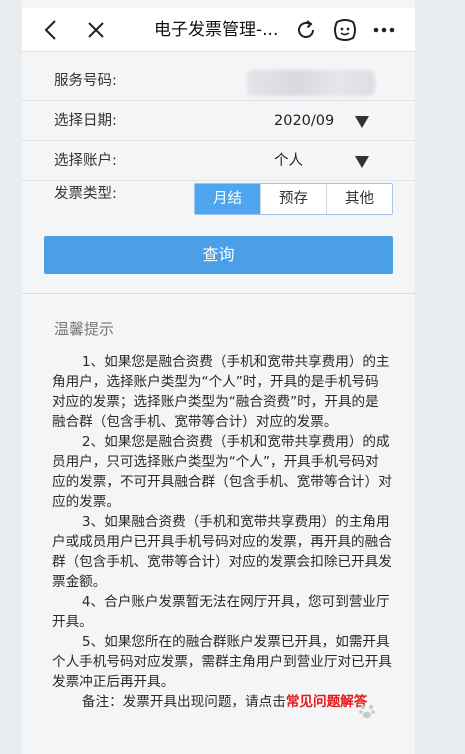 This screenshot has height=754, width=465. What do you see at coordinates (218, 161) in the screenshot?
I see `account-row: 选择账户: 个人` at bounding box center [218, 161].